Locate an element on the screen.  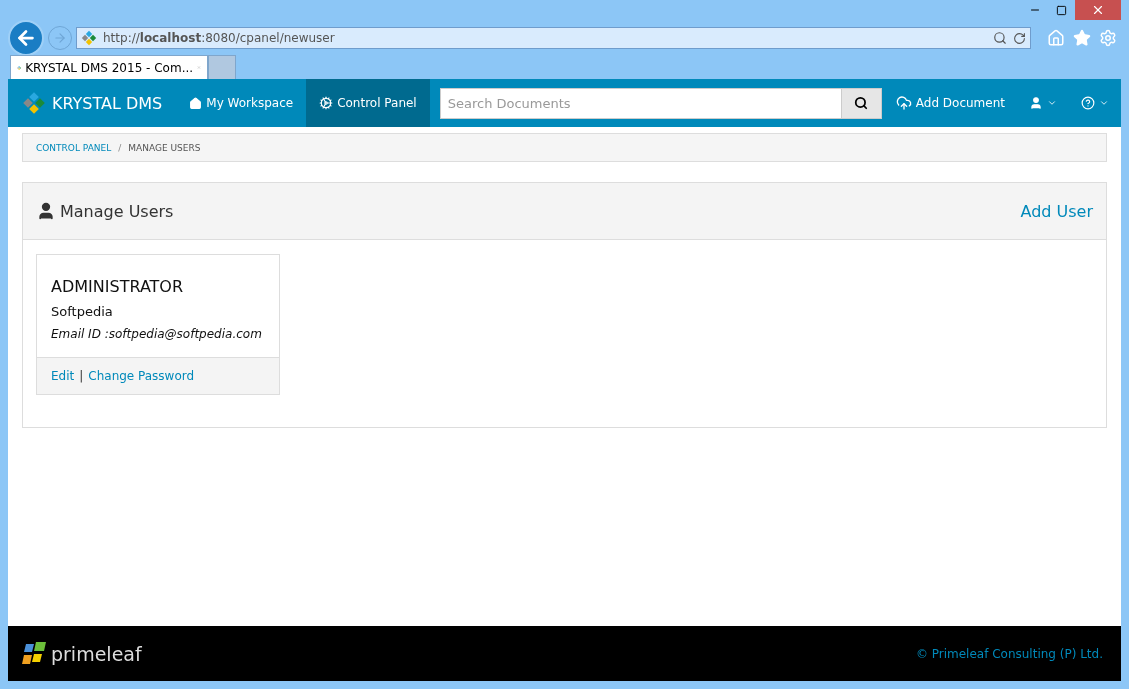
user-organization: Softpedia is located at coordinates (82, 311).